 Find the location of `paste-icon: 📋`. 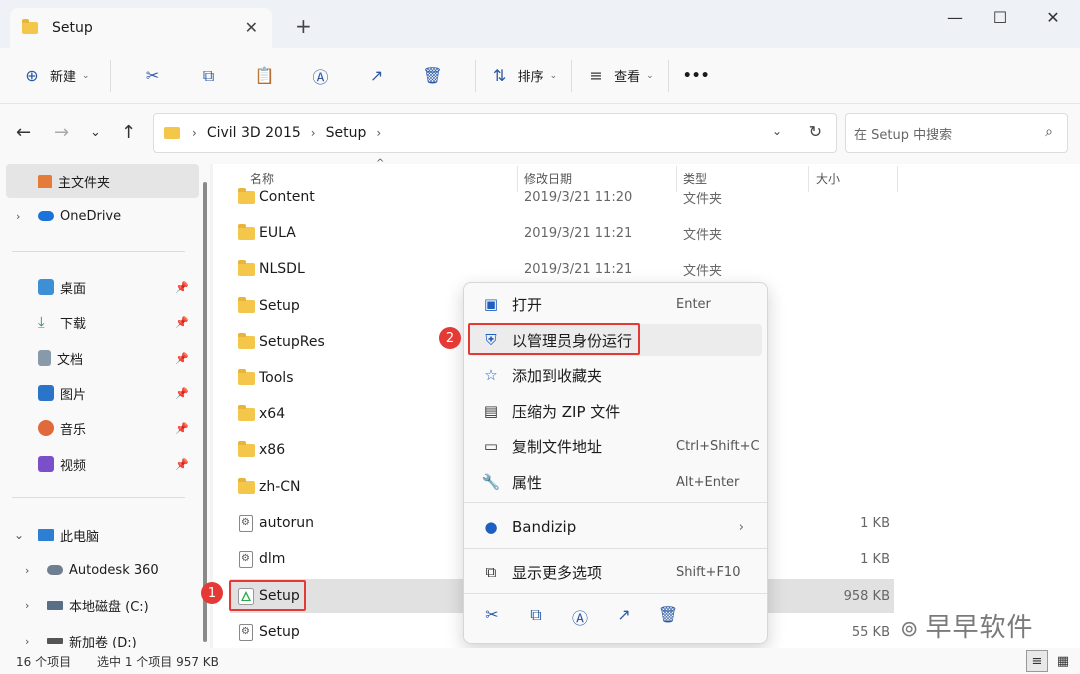

paste-icon: 📋 is located at coordinates (265, 76).